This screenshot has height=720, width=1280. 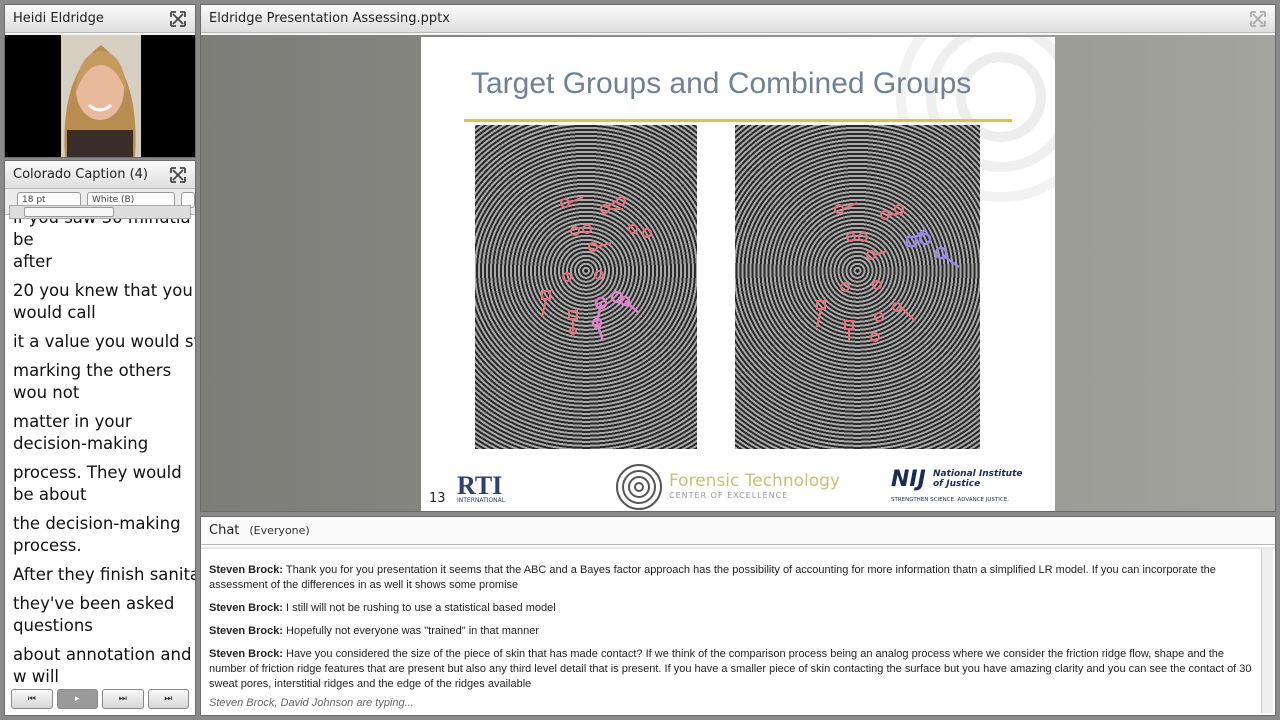 I want to click on slide-number: 13, so click(x=437, y=498).